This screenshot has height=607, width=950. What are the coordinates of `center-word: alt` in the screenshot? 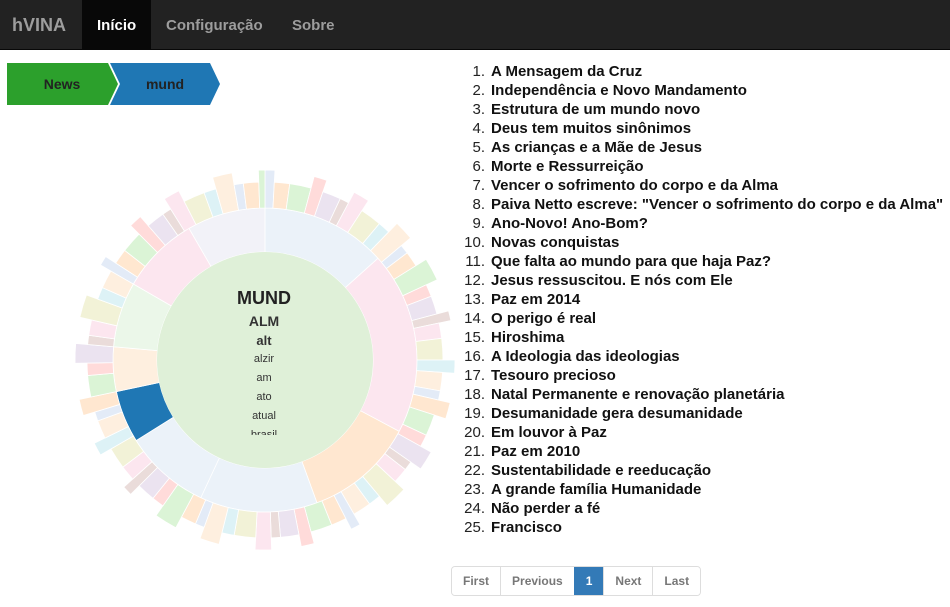 It's located at (264, 340).